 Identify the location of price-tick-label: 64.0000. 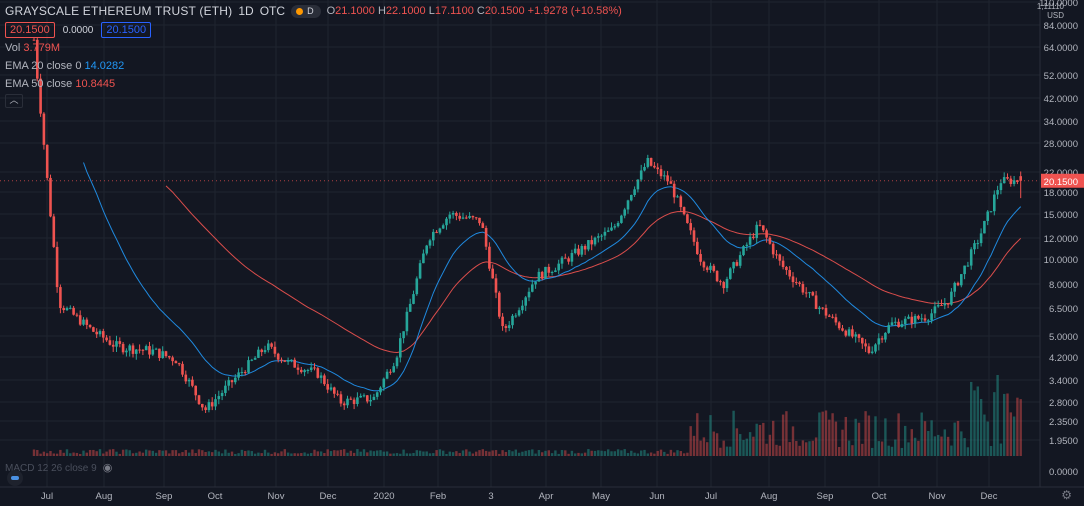
(1061, 48).